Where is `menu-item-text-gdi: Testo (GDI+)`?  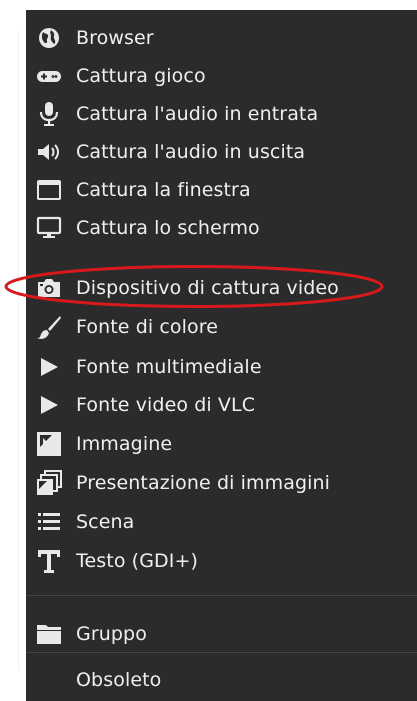 menu-item-text-gdi: Testo (GDI+) is located at coordinates (221, 561).